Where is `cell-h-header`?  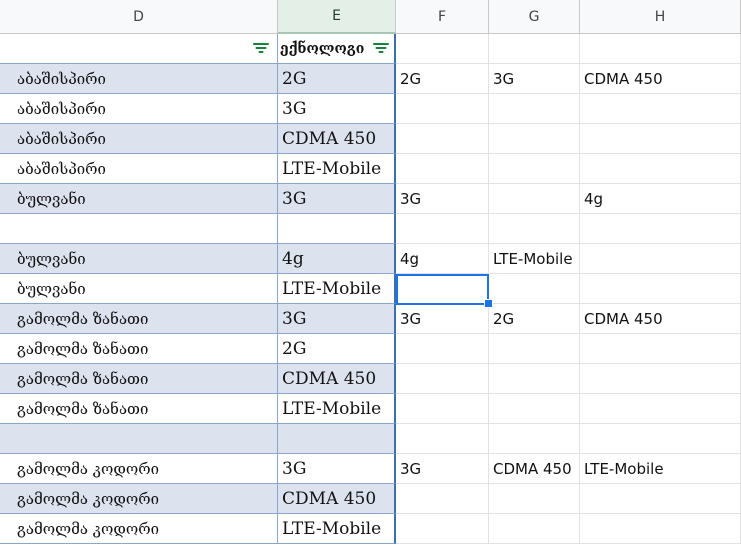 cell-h-header is located at coordinates (660, 49).